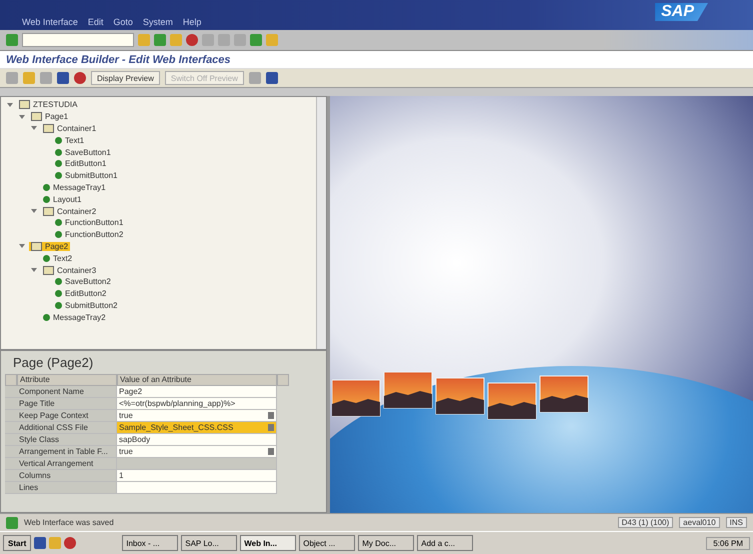  I want to click on attribute-cell: Columns, so click(67, 476).